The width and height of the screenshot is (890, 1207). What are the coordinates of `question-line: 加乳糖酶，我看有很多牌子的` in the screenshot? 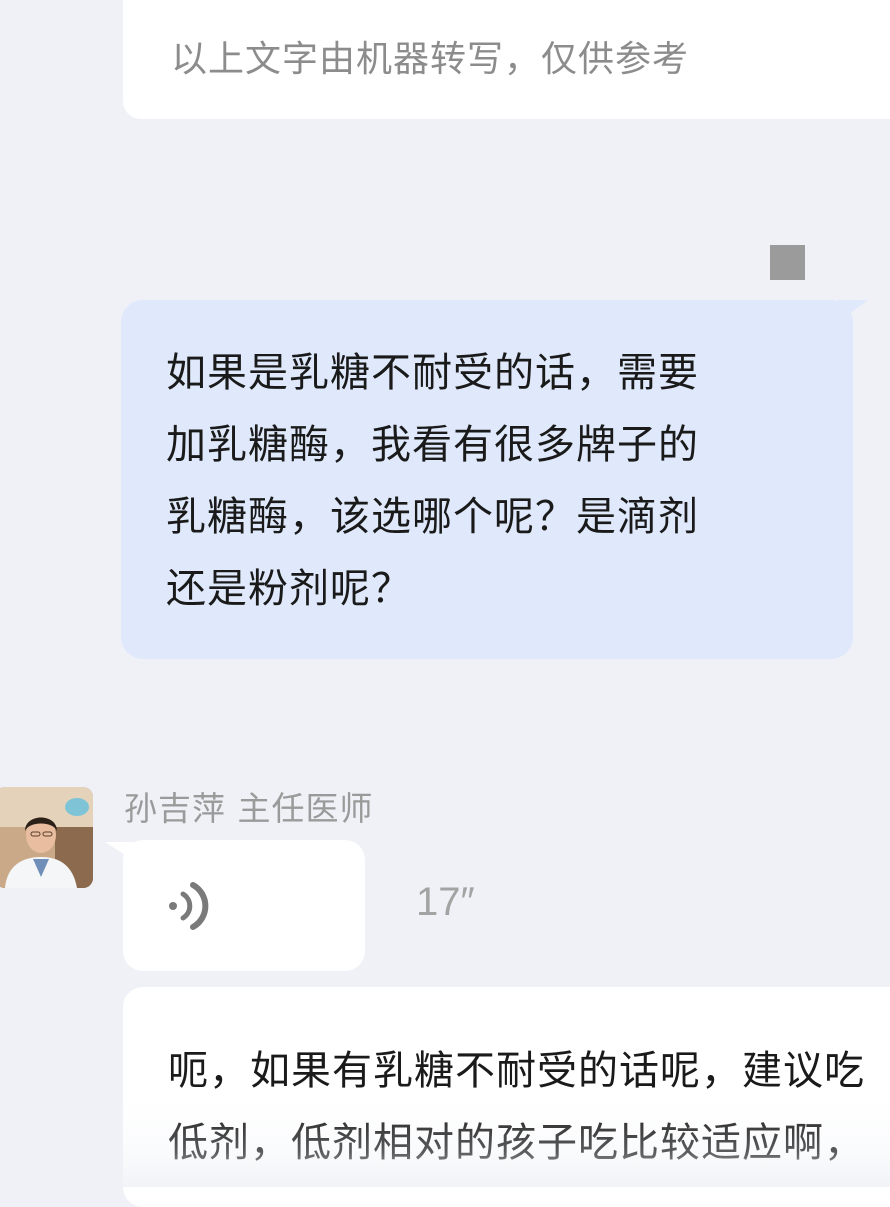 It's located at (432, 445).